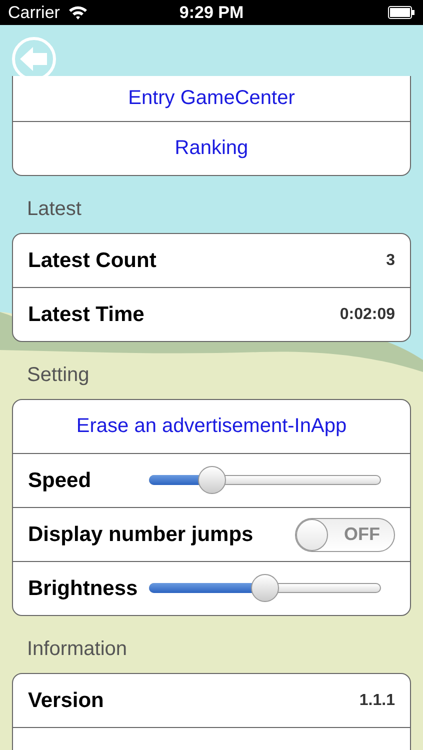  I want to click on row-value: 3, so click(390, 261).